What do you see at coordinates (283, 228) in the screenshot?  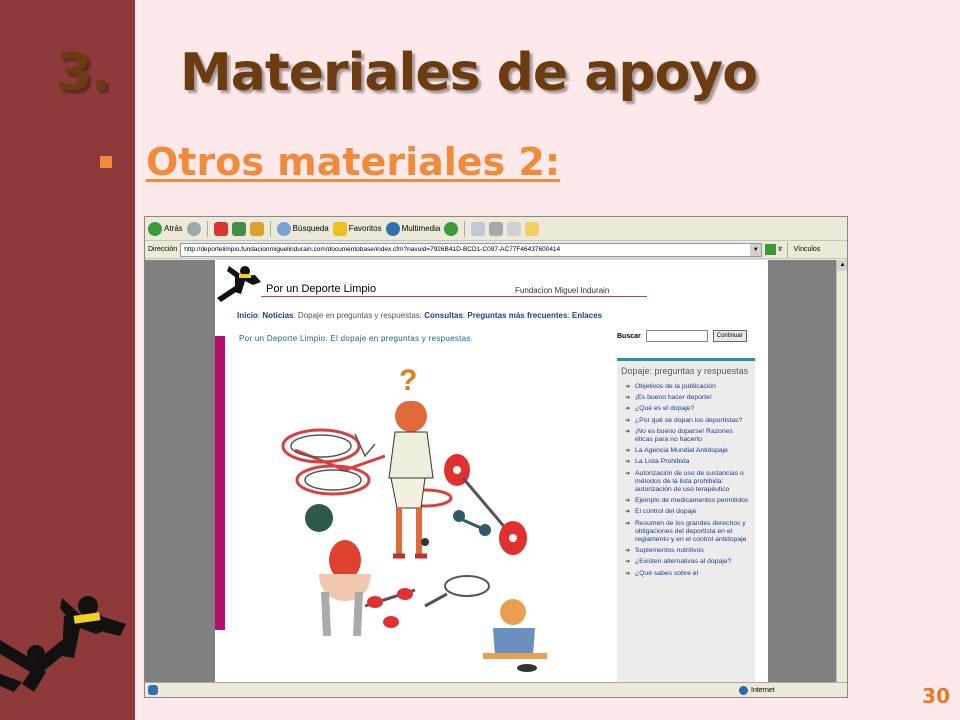 I see `magnifier-icon` at bounding box center [283, 228].